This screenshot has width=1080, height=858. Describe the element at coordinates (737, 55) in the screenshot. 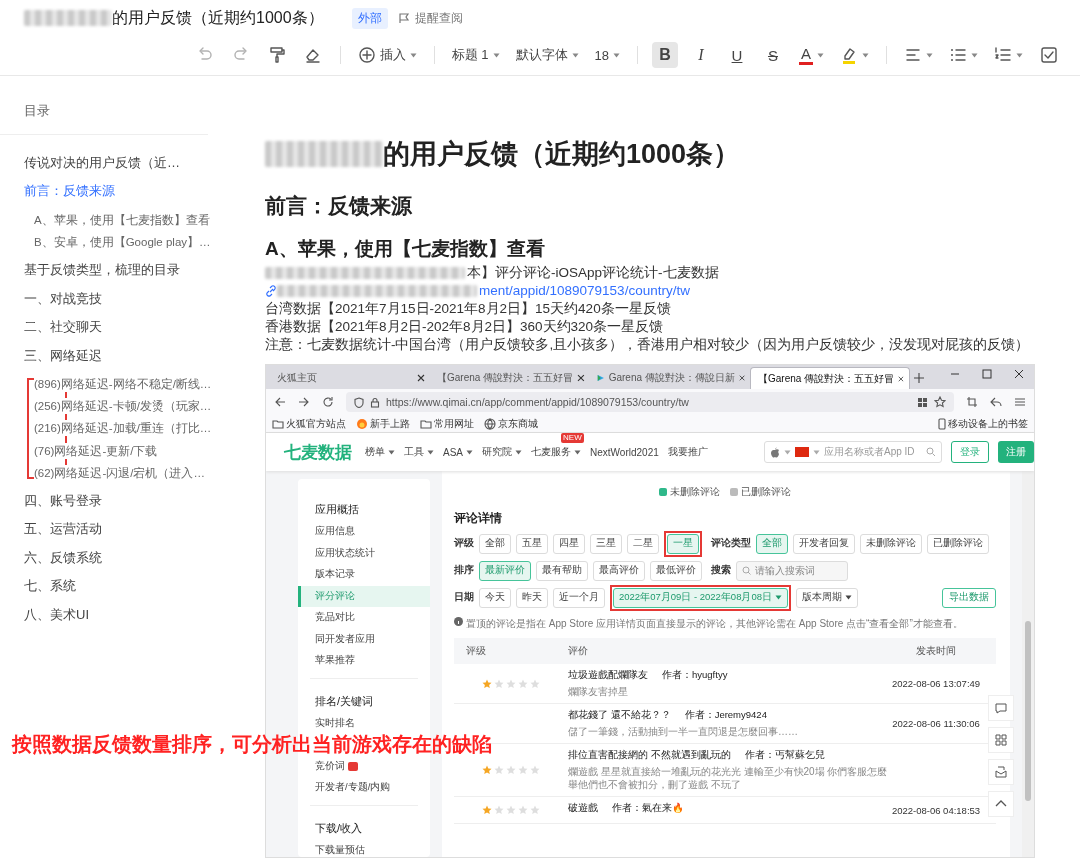

I see `underline-button: U` at that location.